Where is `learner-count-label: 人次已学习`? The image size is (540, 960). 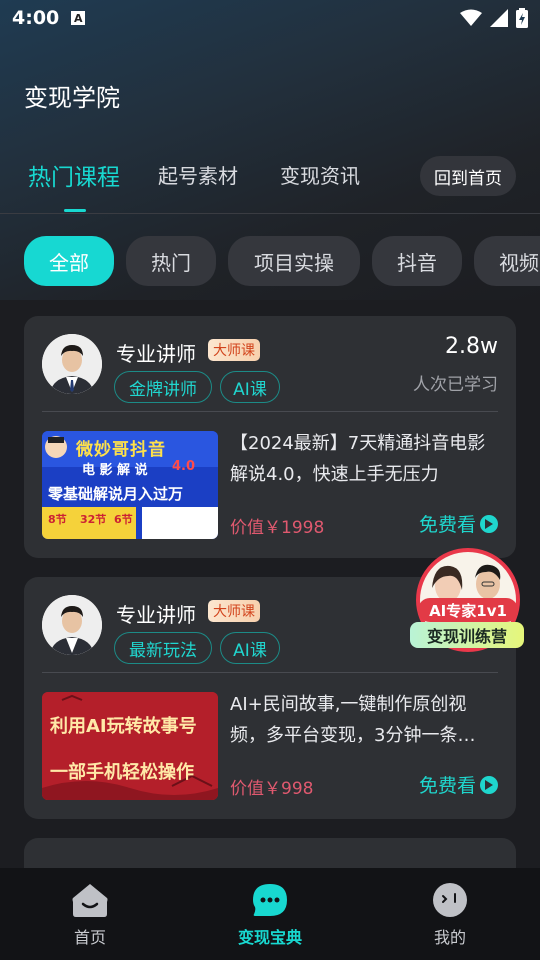
learner-count-label: 人次已学习 is located at coordinates (455, 385).